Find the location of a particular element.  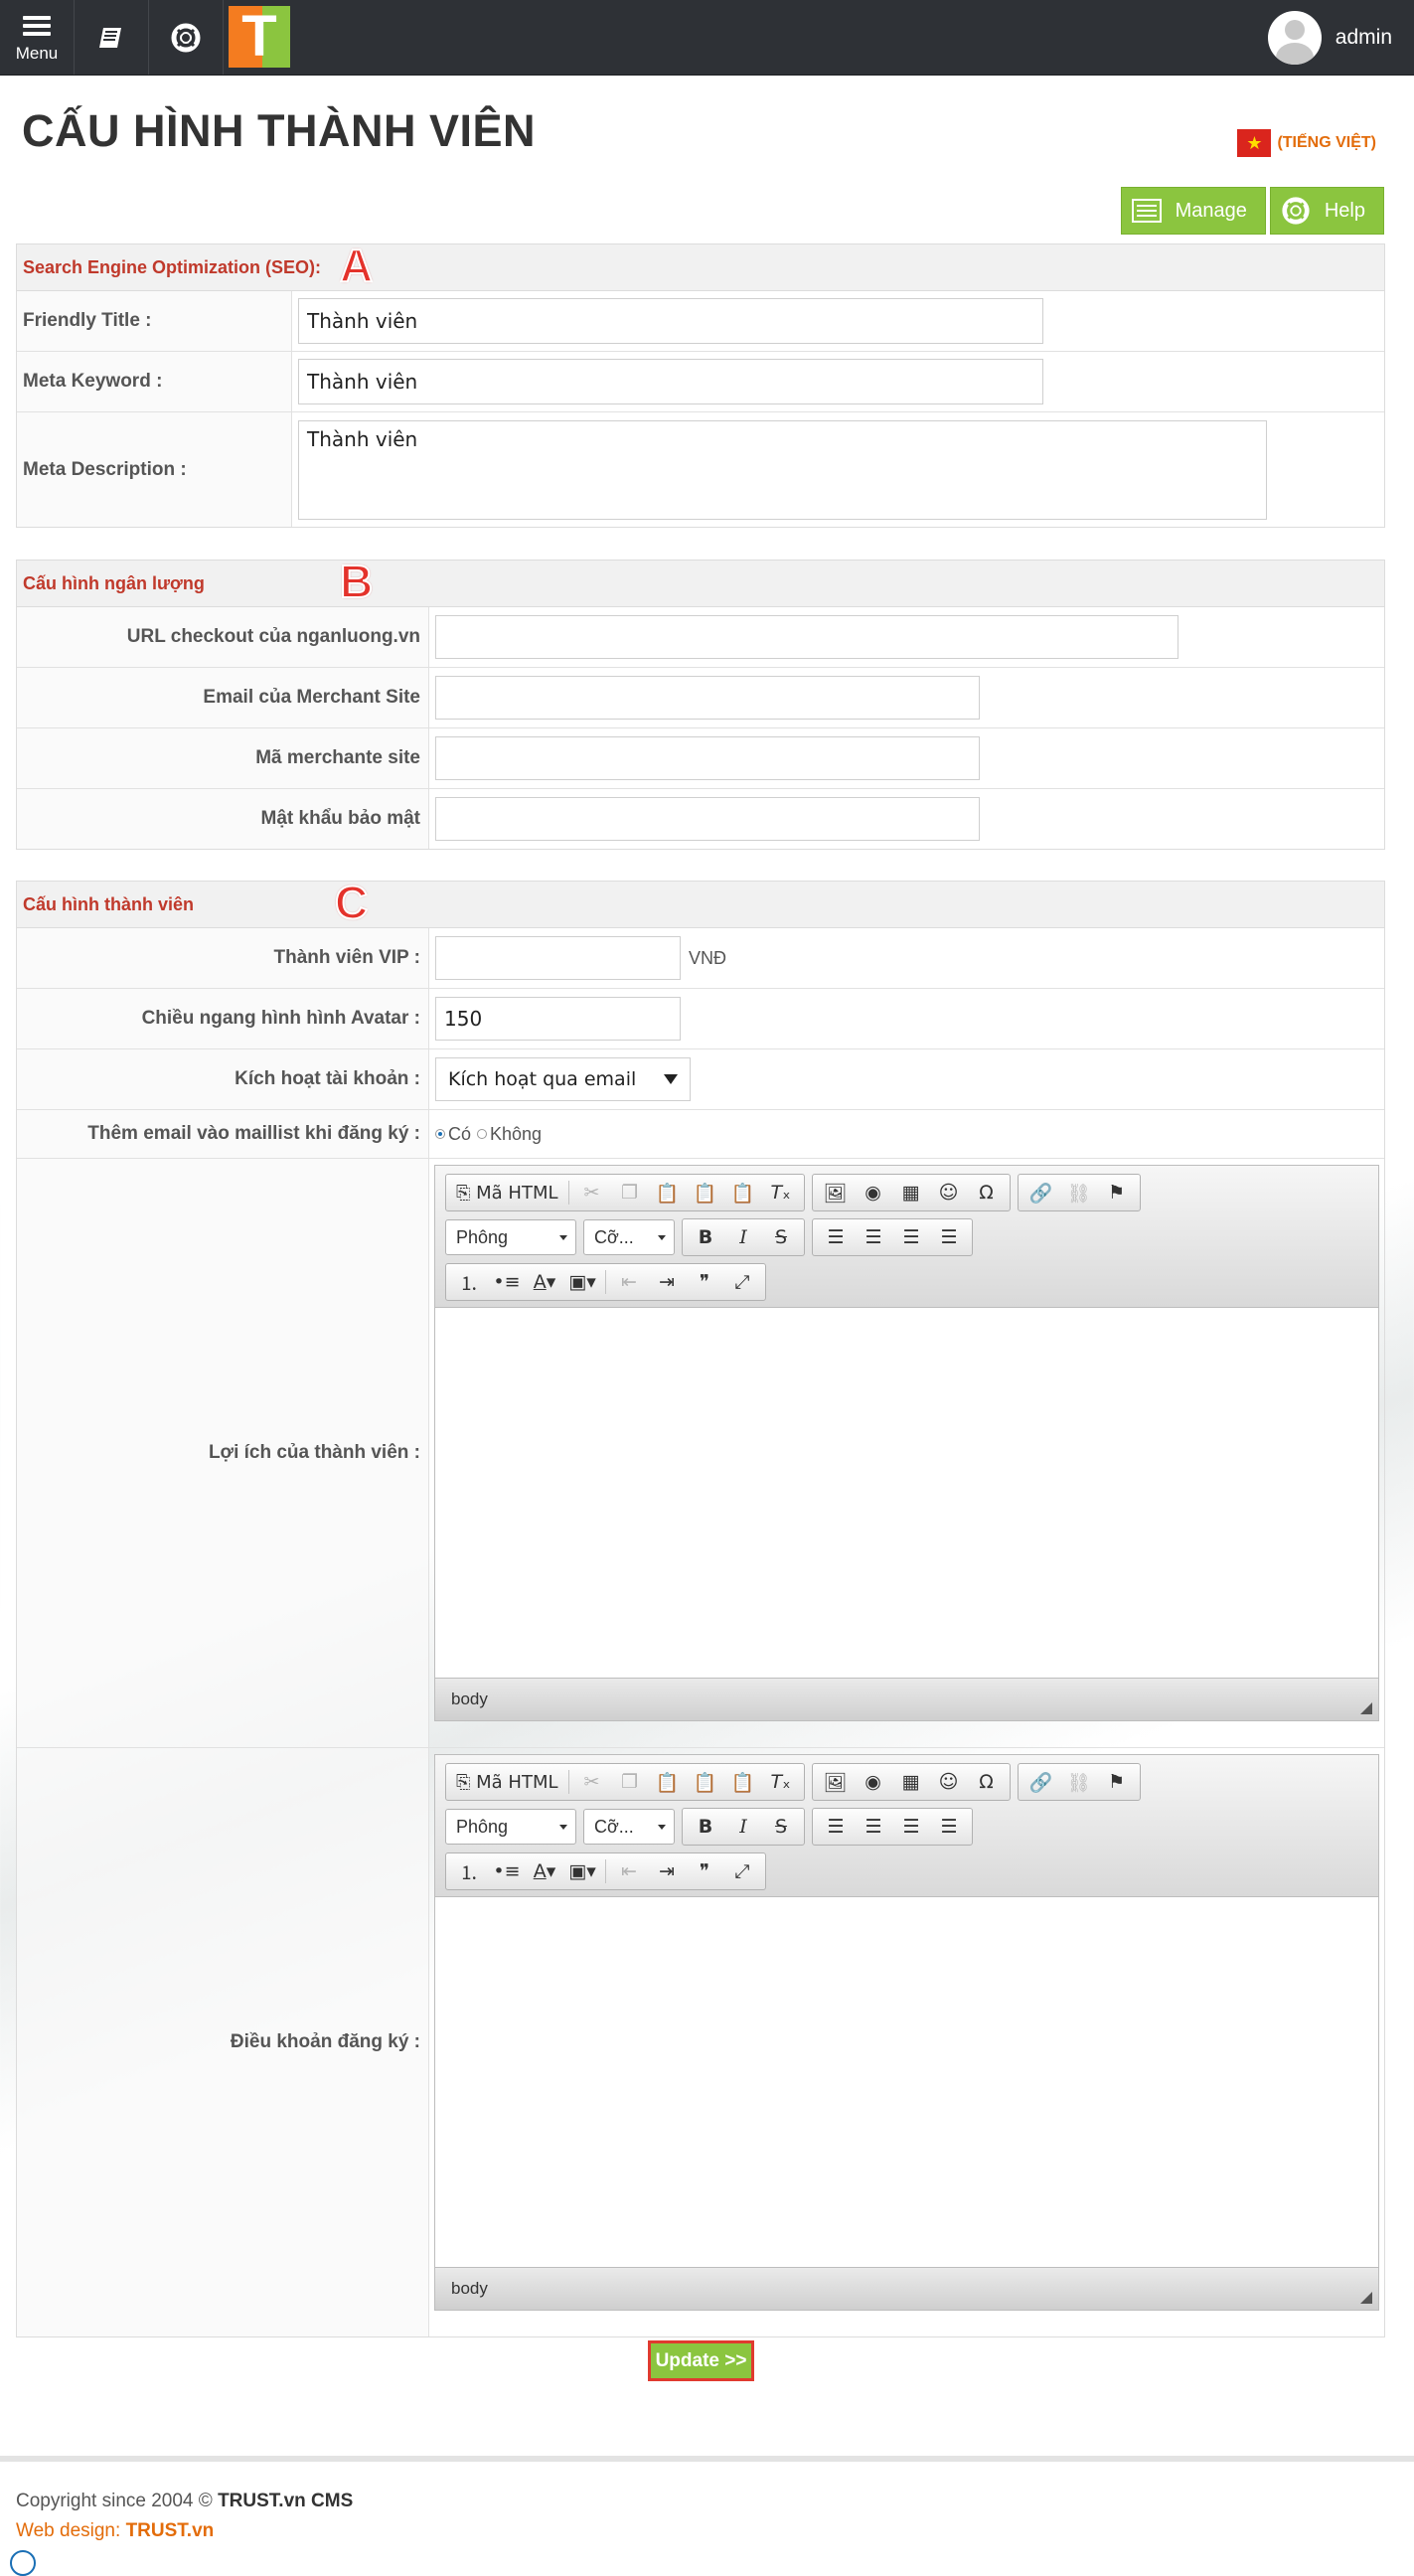

maillist-yes-radio: Có is located at coordinates (453, 1134).